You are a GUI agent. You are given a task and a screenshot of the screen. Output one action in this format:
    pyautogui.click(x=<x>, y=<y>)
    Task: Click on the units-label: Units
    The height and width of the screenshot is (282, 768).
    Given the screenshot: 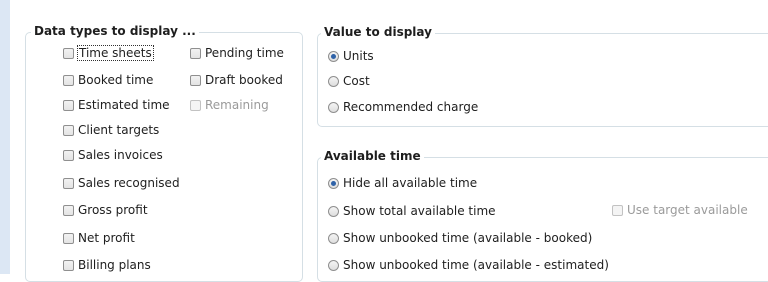 What is the action you would take?
    pyautogui.click(x=358, y=56)
    